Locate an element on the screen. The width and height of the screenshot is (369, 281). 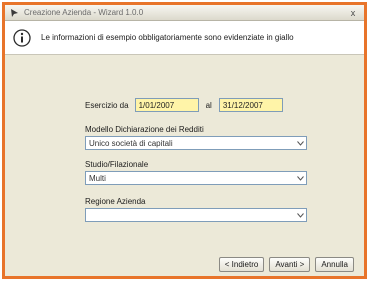
cancel-button: Annulla is located at coordinates (334, 264).